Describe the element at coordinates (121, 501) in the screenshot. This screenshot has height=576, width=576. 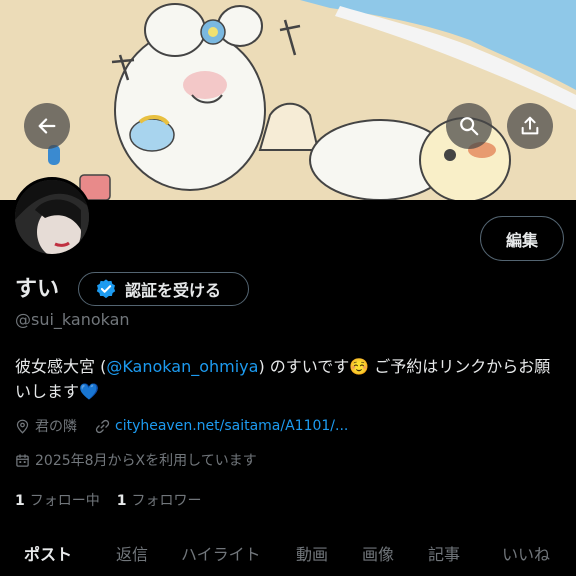
I see `followers-count: 1` at that location.